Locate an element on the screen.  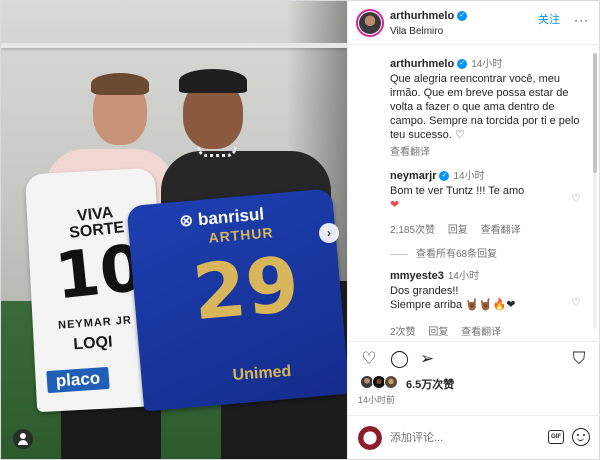
author-avatar is located at coordinates (370, 23).